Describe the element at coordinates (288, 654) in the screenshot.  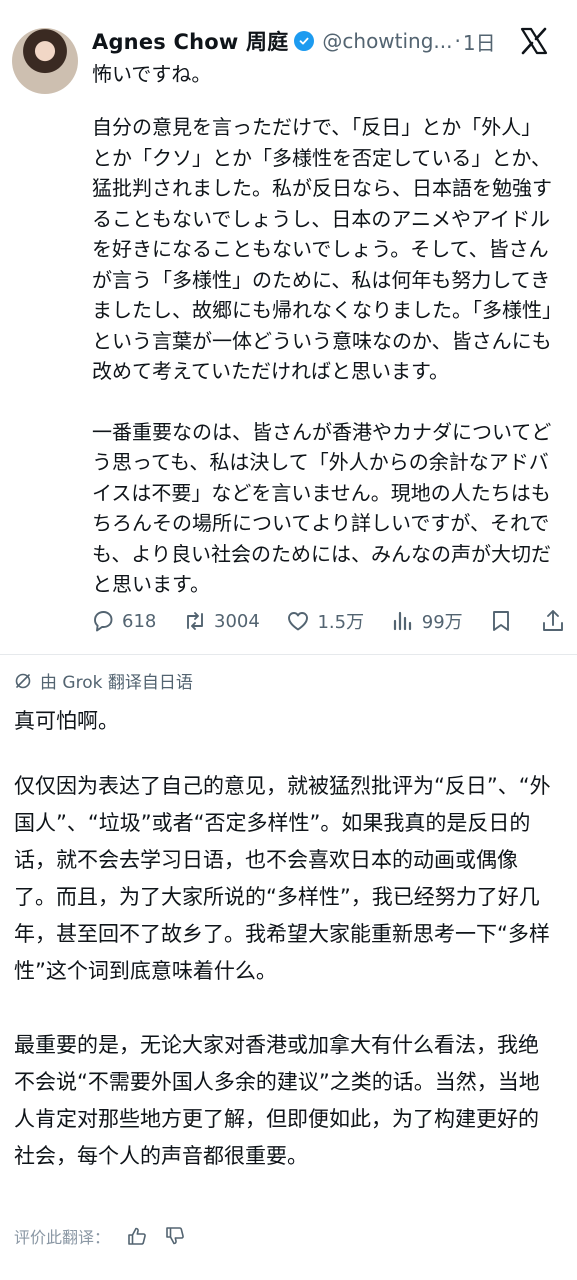
I see `divider` at that location.